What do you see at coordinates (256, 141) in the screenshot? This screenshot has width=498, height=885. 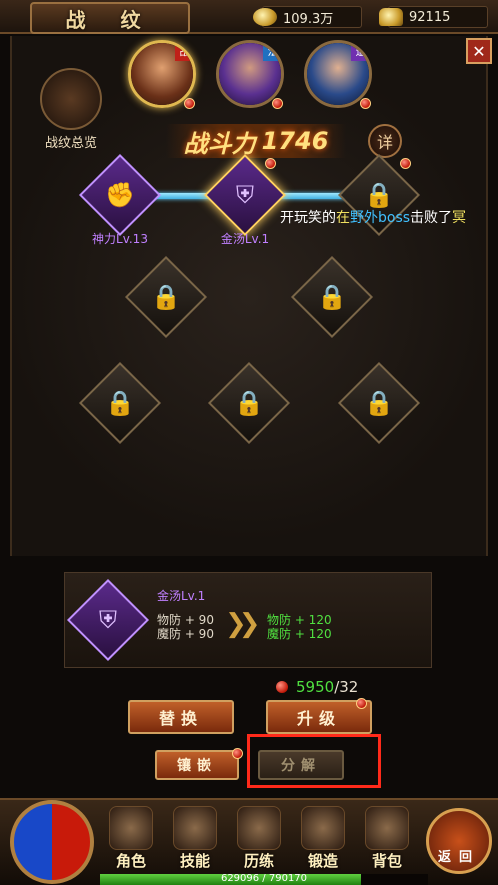 I see `combat-power: 战斗力 1746` at bounding box center [256, 141].